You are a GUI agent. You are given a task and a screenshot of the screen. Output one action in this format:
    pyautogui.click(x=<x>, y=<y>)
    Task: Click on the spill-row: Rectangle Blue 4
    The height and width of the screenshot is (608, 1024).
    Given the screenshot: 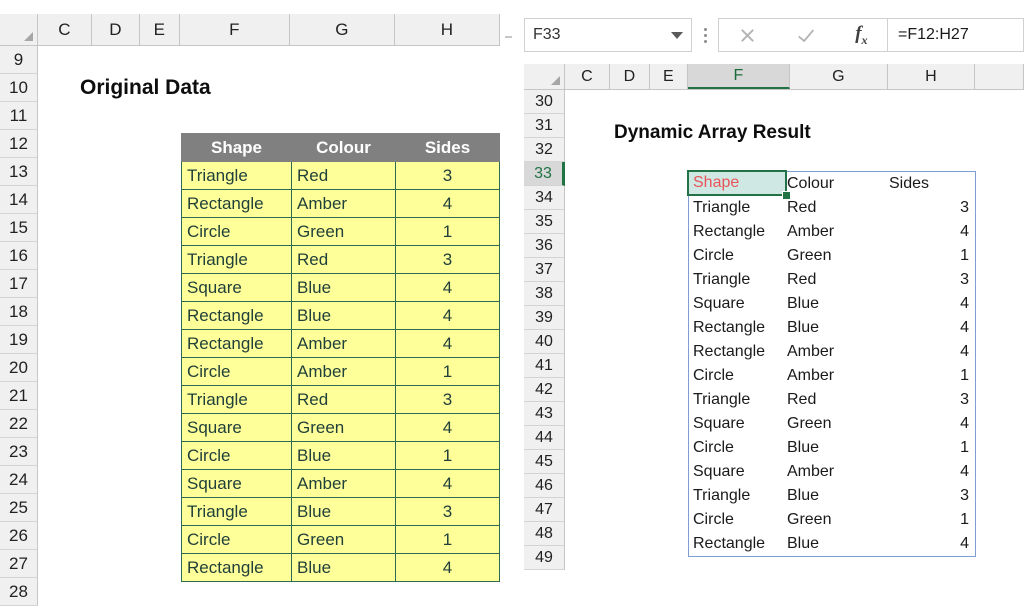 What is the action you would take?
    pyautogui.click(x=832, y=544)
    